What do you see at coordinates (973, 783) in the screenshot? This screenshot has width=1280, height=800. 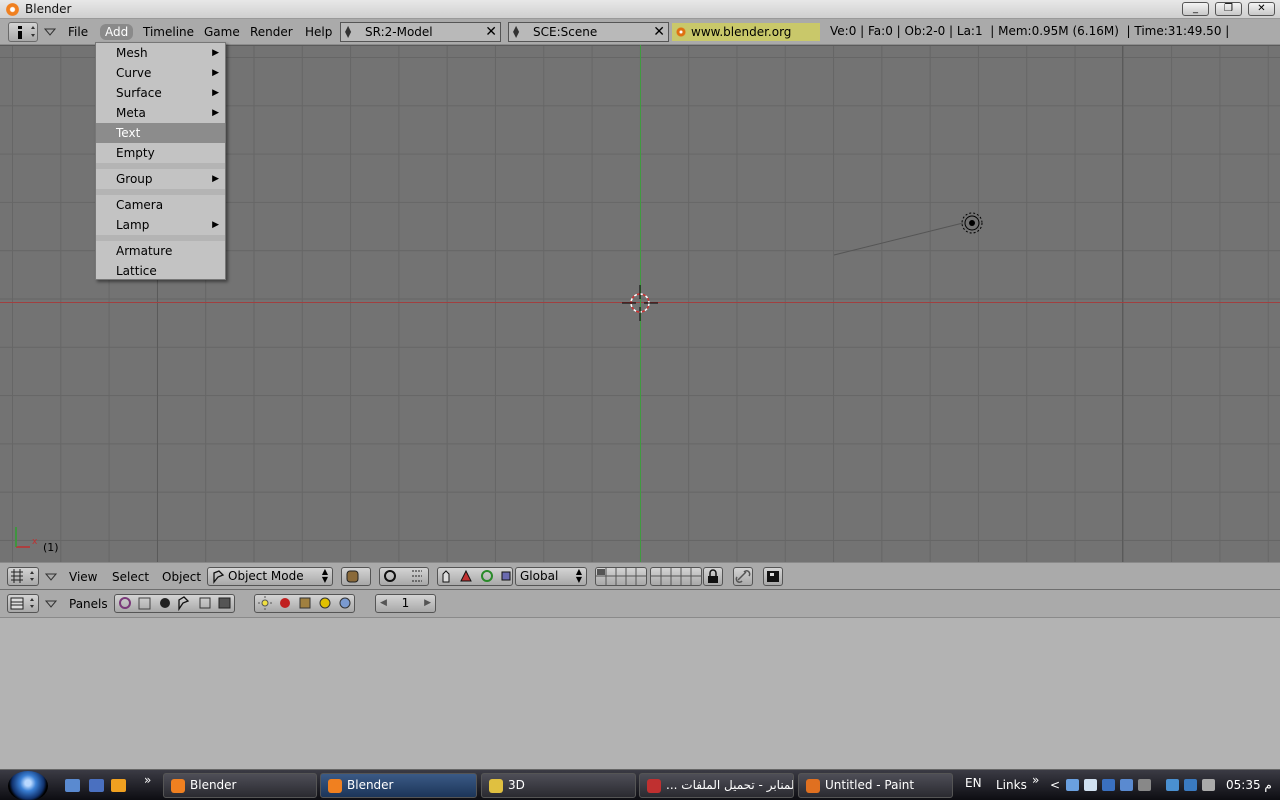 I see `language-indicator: EN` at bounding box center [973, 783].